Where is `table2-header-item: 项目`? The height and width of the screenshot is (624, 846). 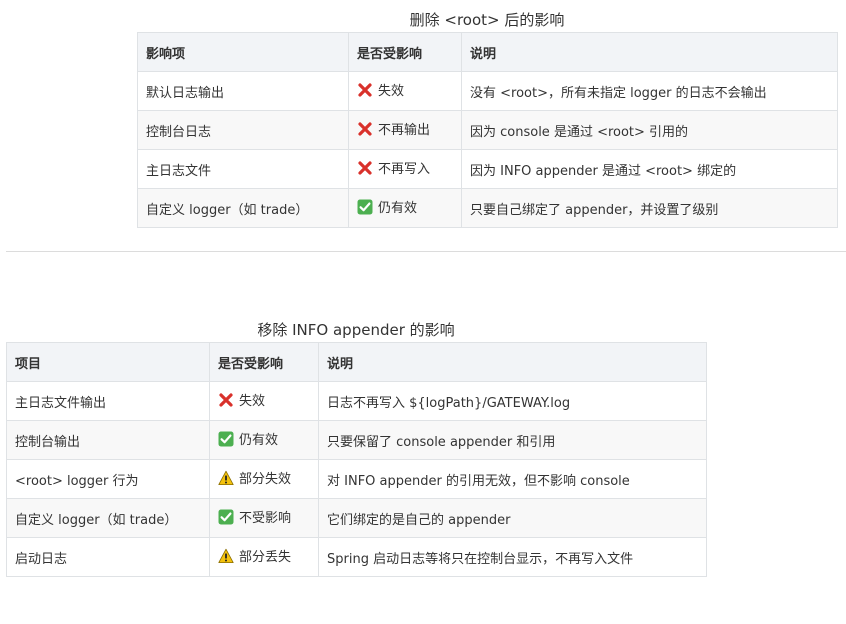
table2-header-item: 项目 is located at coordinates (108, 362).